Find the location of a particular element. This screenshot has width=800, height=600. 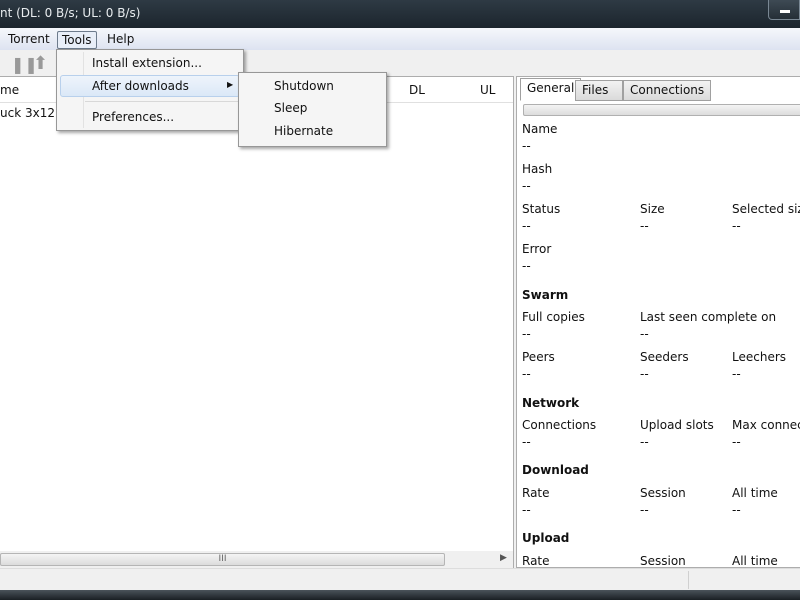

menu-separator is located at coordinates (163, 101).